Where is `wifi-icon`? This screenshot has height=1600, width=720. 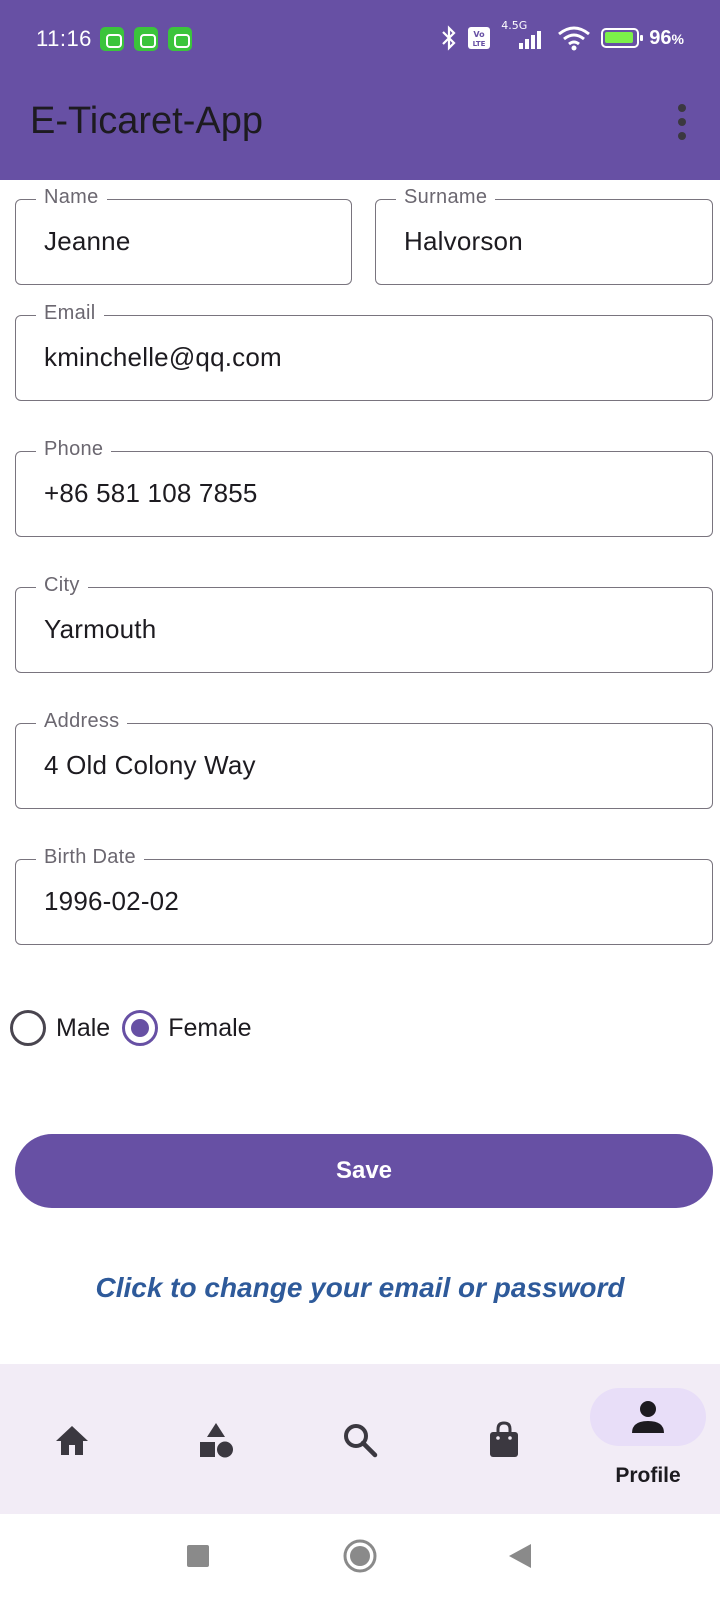
wifi-icon is located at coordinates (574, 38).